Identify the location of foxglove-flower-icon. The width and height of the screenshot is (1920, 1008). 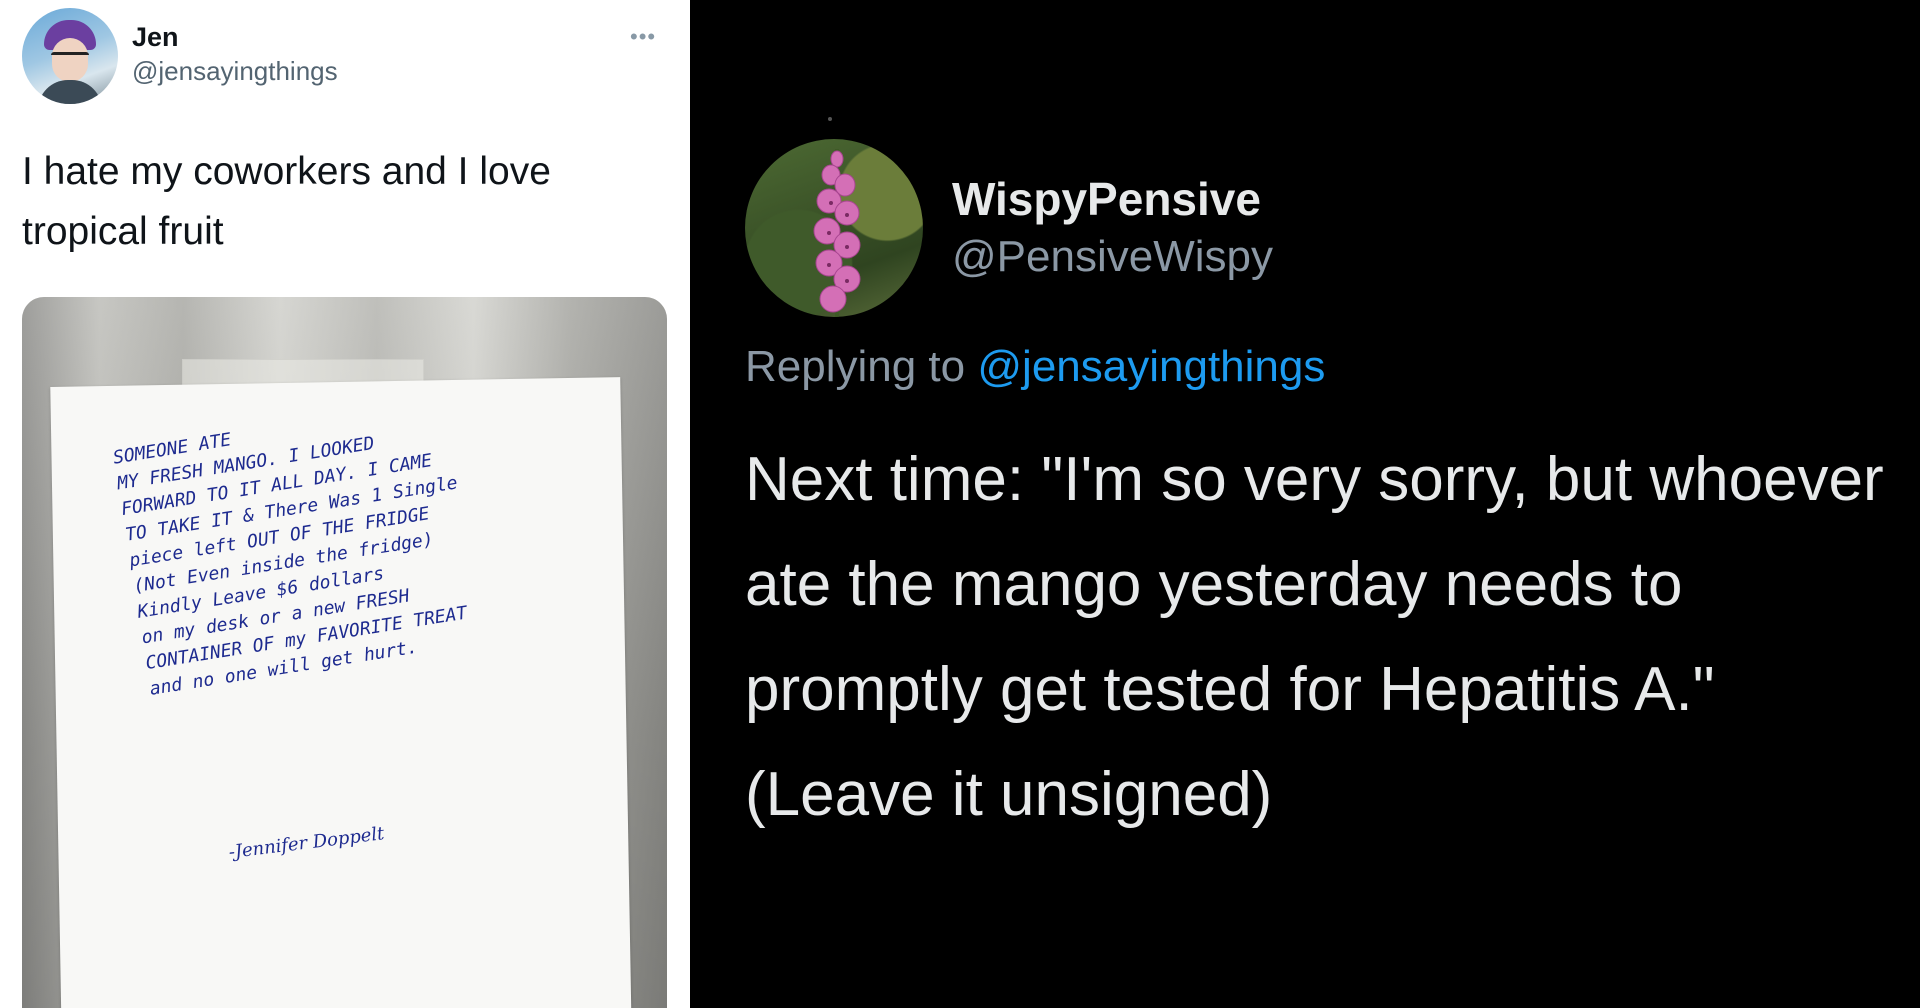
(837, 233).